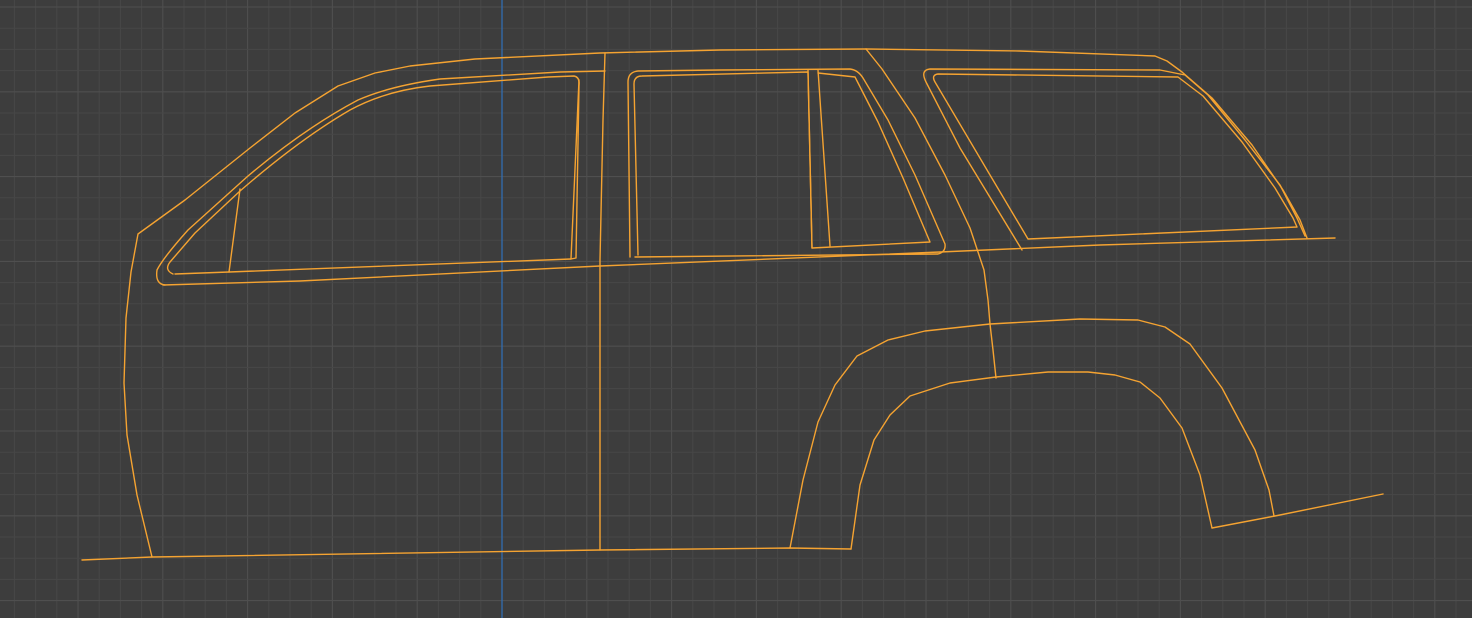 The height and width of the screenshot is (618, 1472). I want to click on a-pillar-edge, so click(234, 230).